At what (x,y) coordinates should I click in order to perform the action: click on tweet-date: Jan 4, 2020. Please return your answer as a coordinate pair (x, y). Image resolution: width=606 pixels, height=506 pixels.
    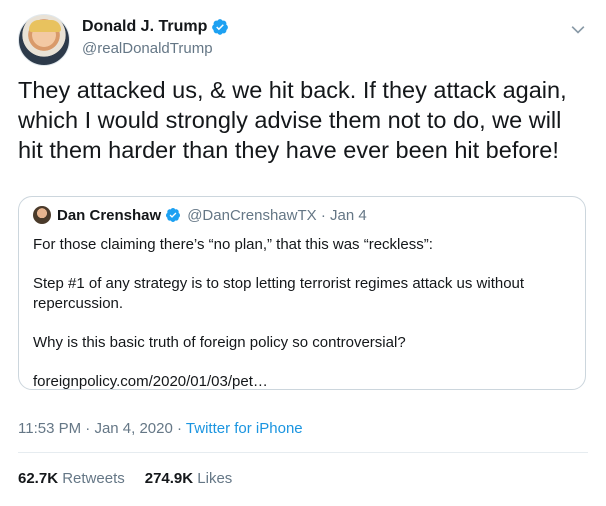
    Looking at the image, I should click on (133, 428).